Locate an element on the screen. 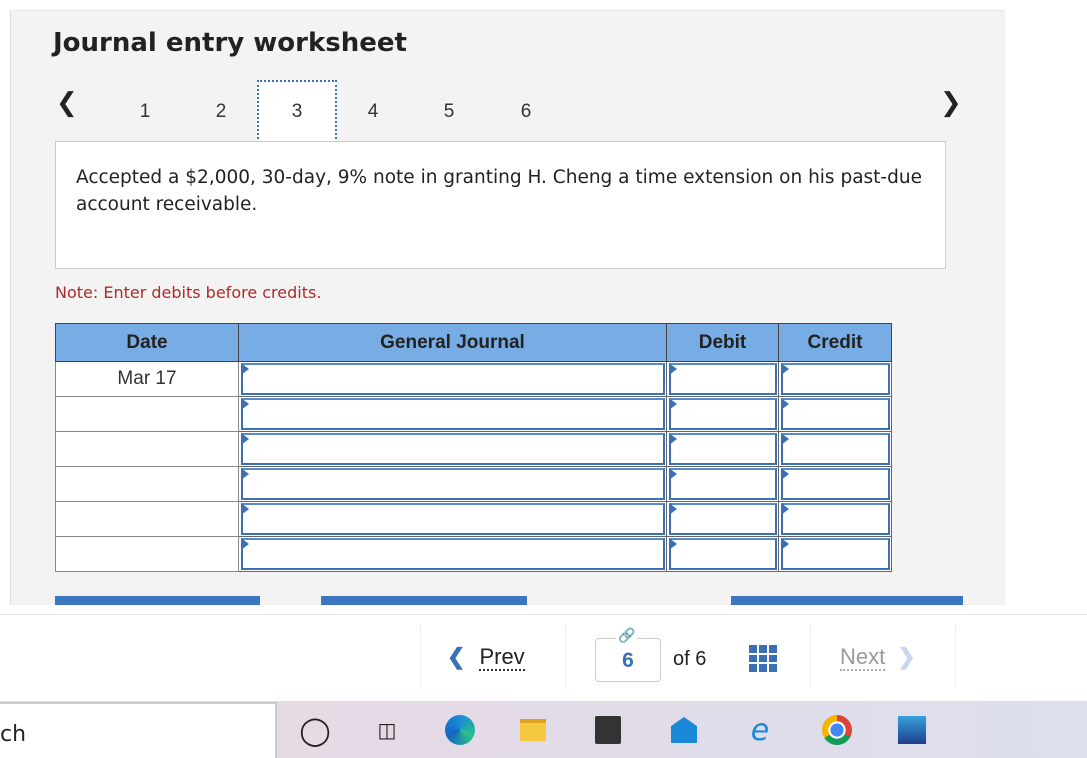  tab-1: 1 is located at coordinates (145, 111).